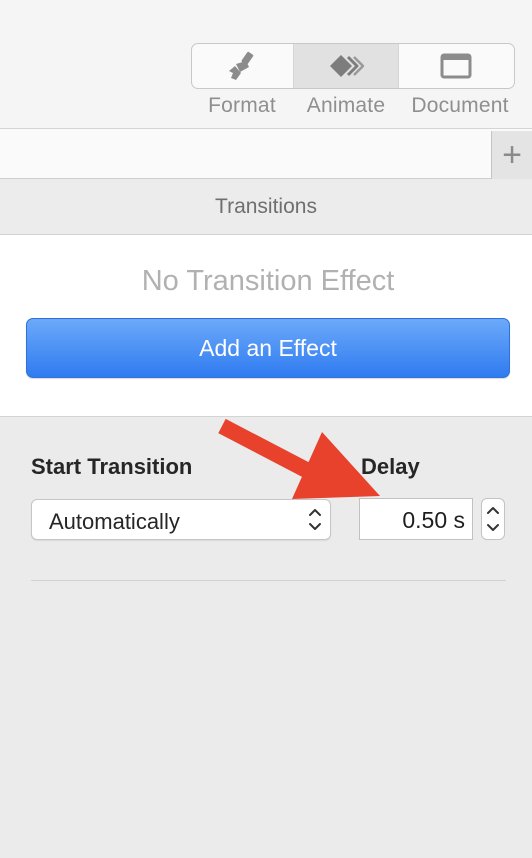 The width and height of the screenshot is (532, 858). Describe the element at coordinates (268, 348) in the screenshot. I see `add-effect-button: Add an Effect` at that location.